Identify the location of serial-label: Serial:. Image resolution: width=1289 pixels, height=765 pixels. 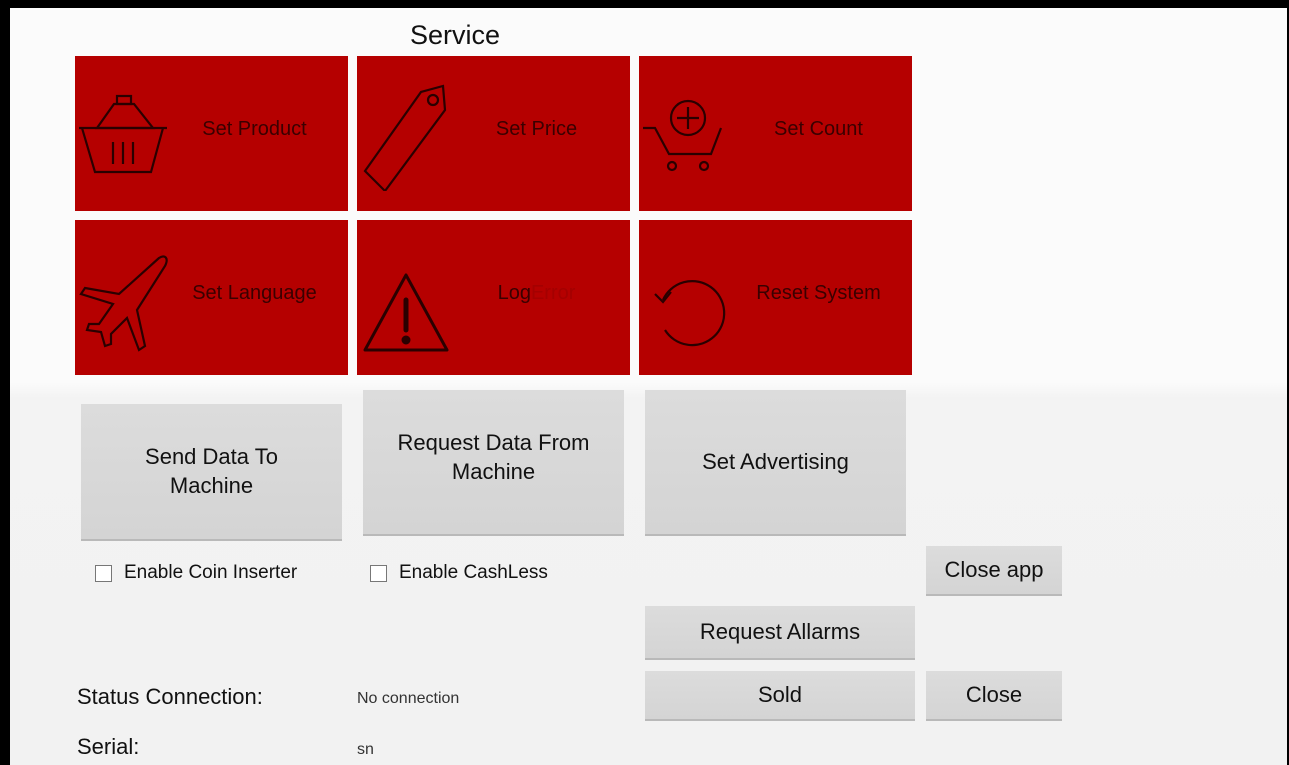
(108, 746).